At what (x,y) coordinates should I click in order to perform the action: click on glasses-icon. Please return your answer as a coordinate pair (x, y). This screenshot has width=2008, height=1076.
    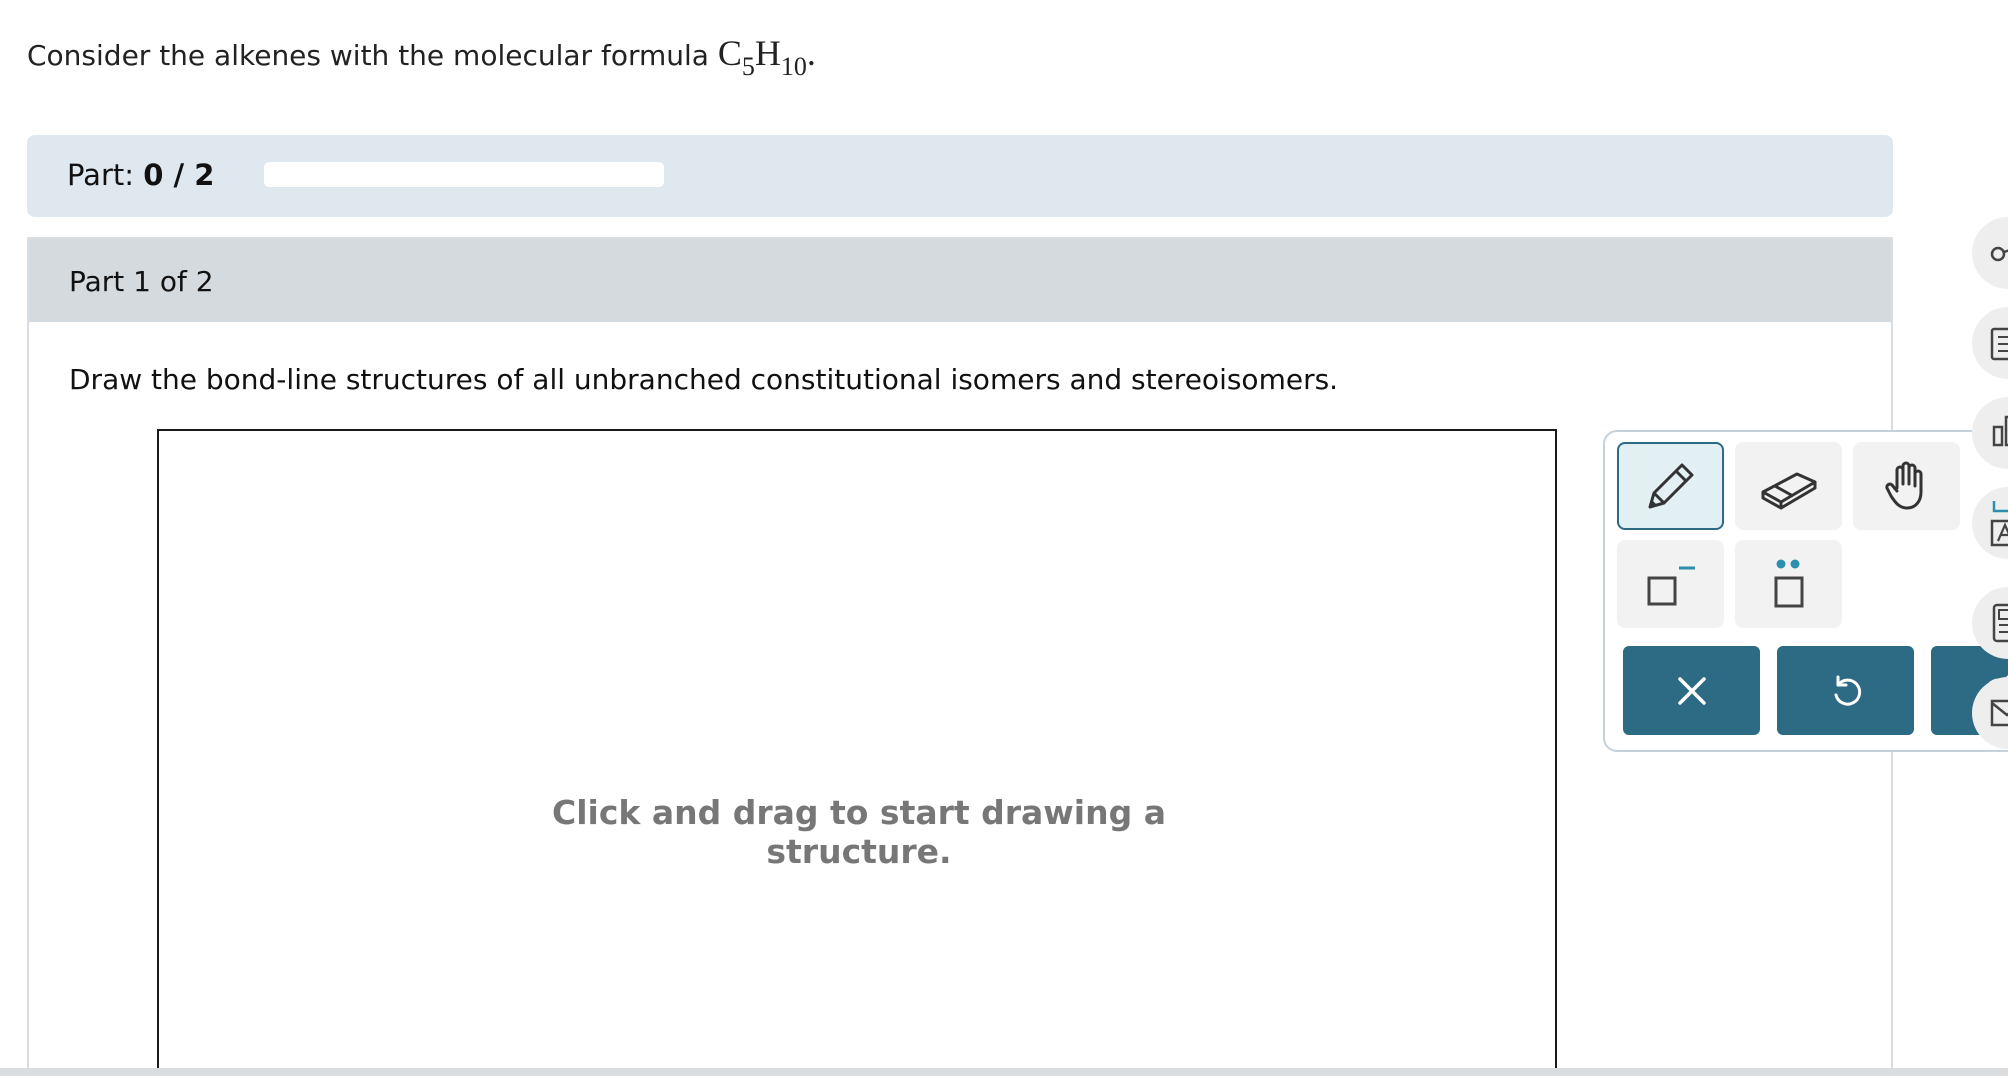
    Looking at the image, I should click on (1999, 254).